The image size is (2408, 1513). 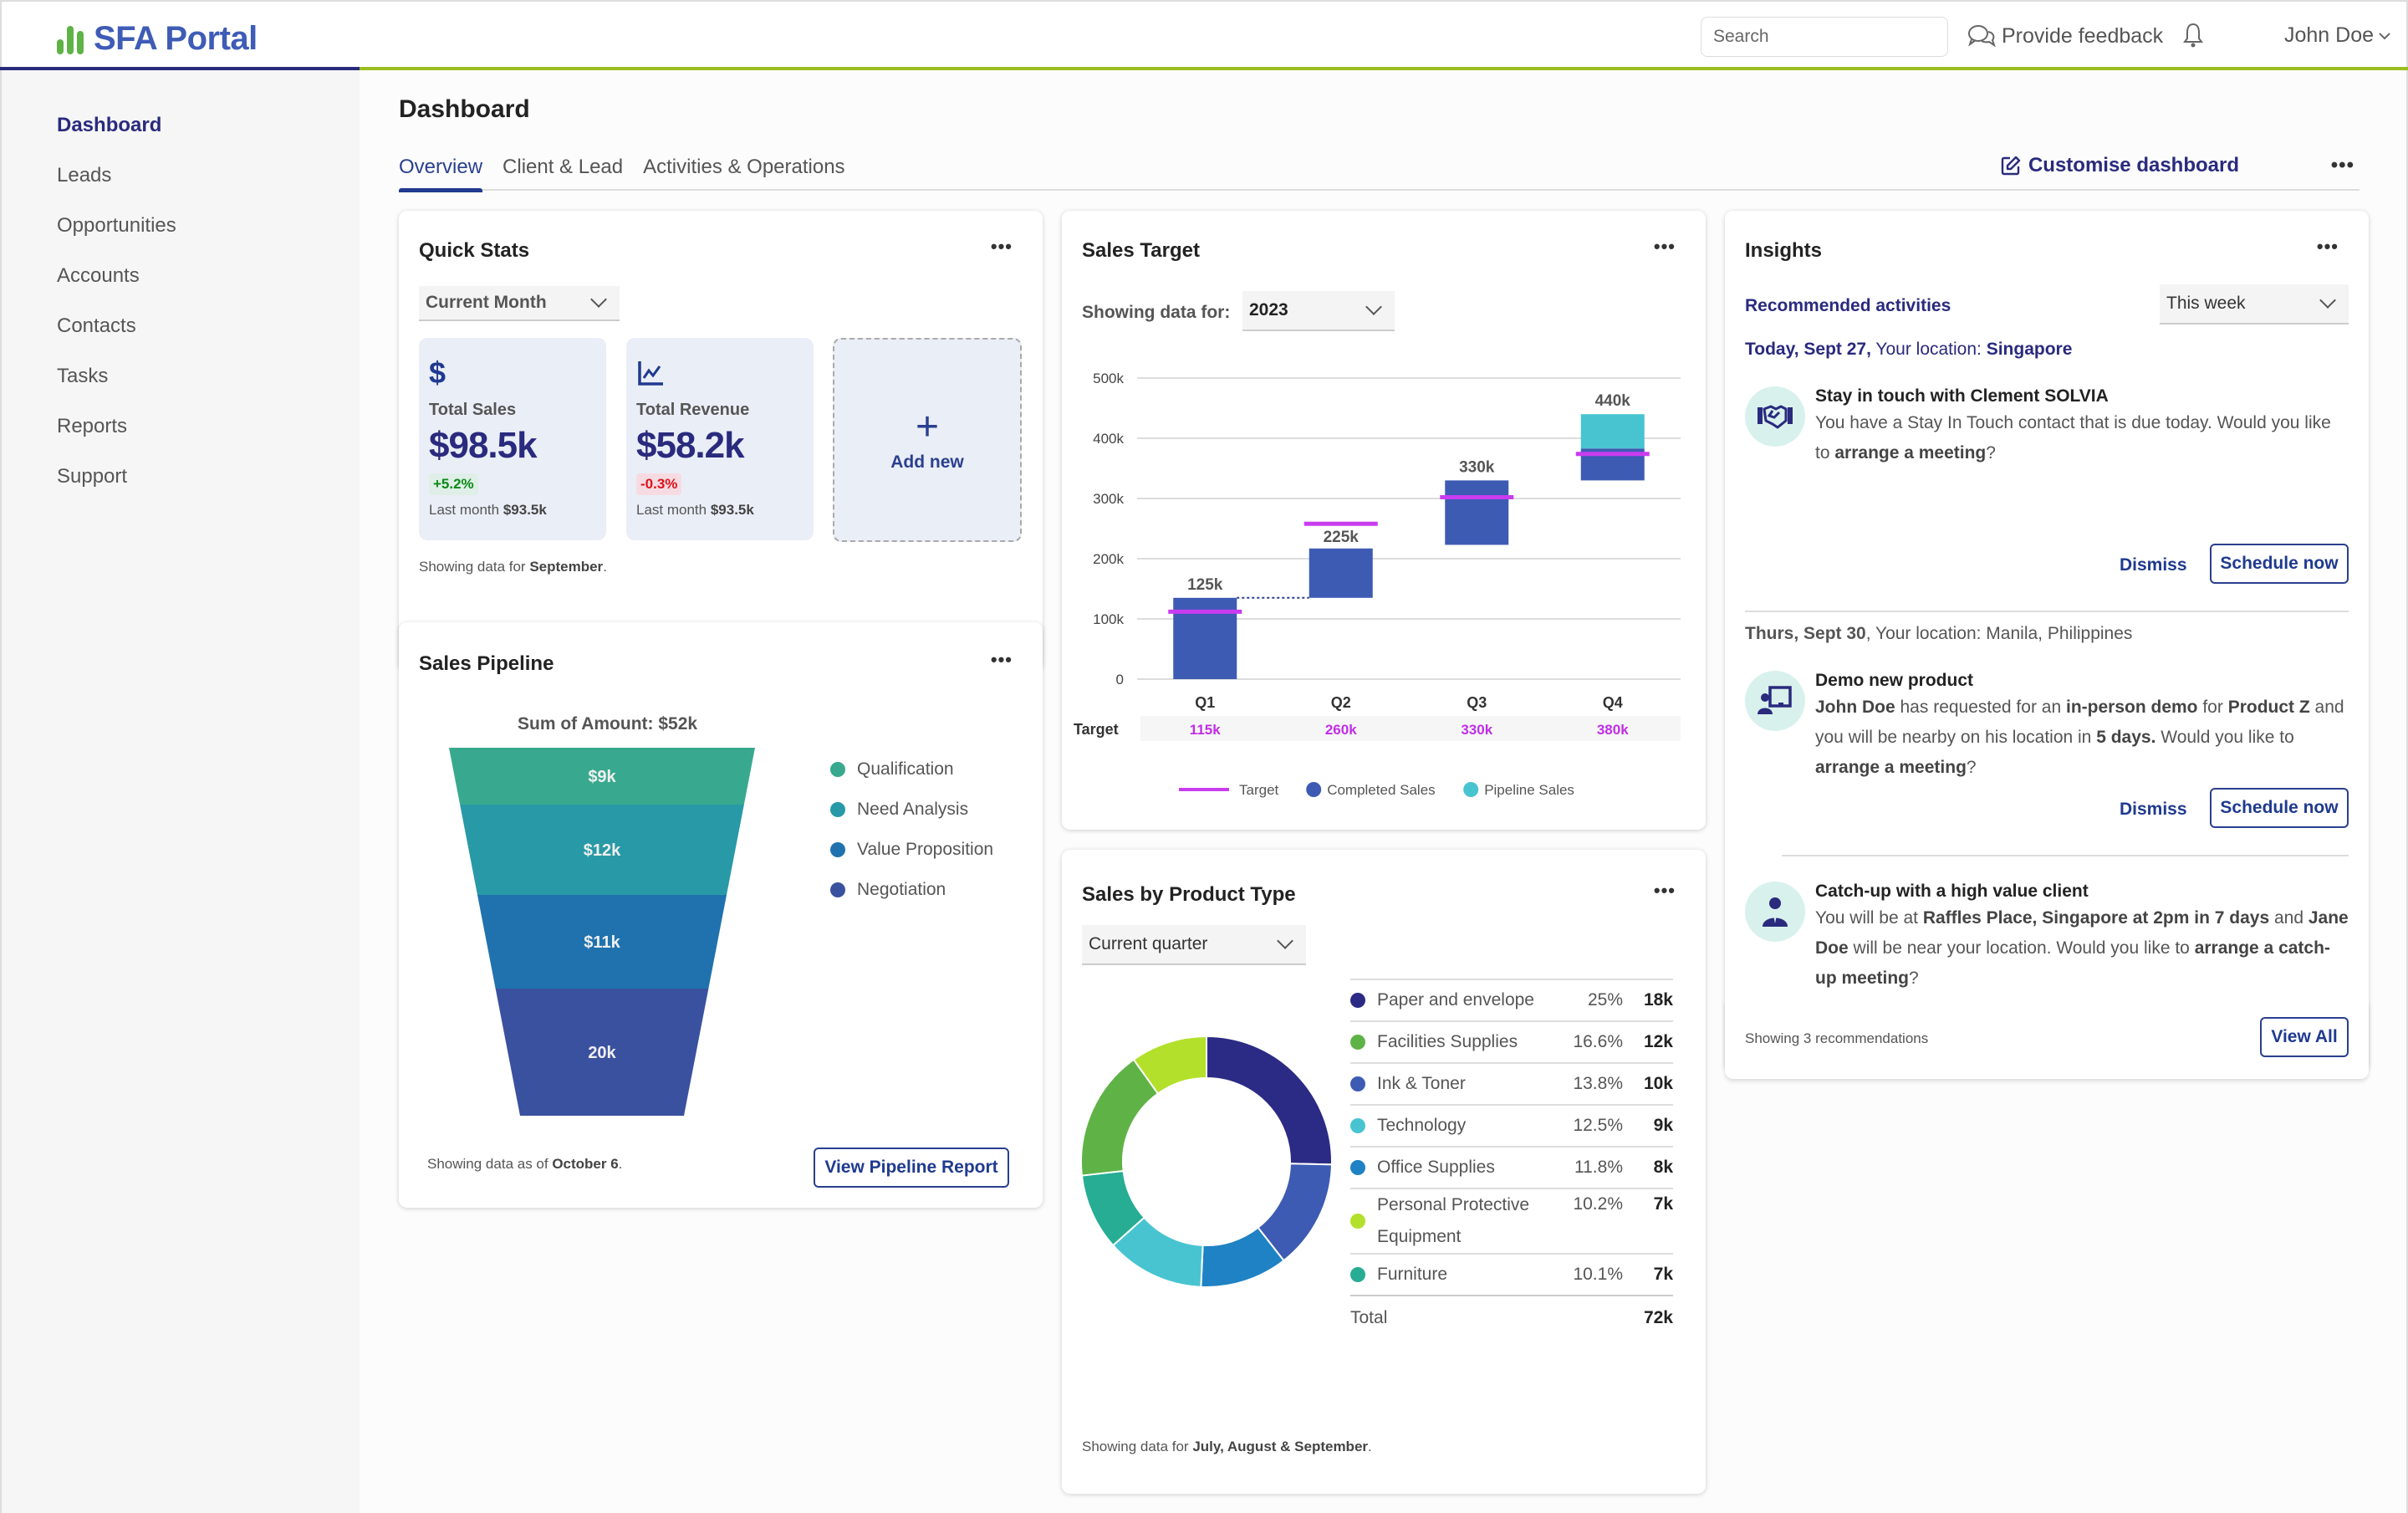 What do you see at coordinates (2212, 707) in the screenshot?
I see `text-part: for` at bounding box center [2212, 707].